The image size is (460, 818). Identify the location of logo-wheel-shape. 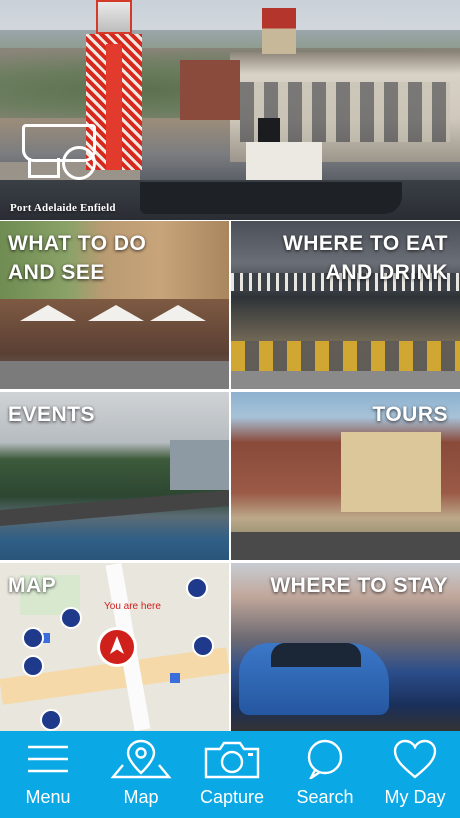
(79, 163).